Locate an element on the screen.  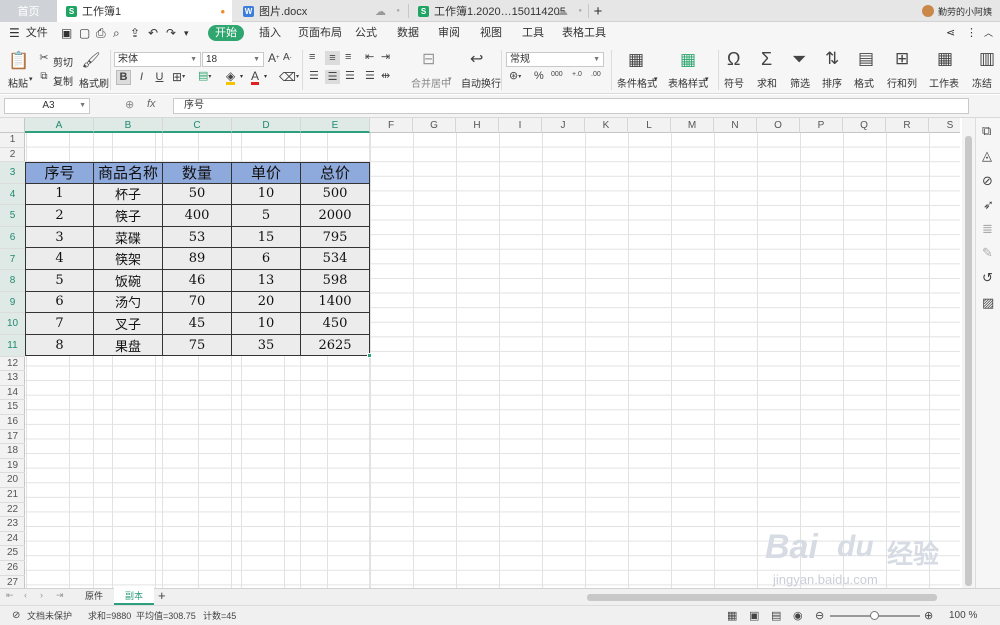
header-cell-unit-price: 单价 is located at coordinates (266, 173).